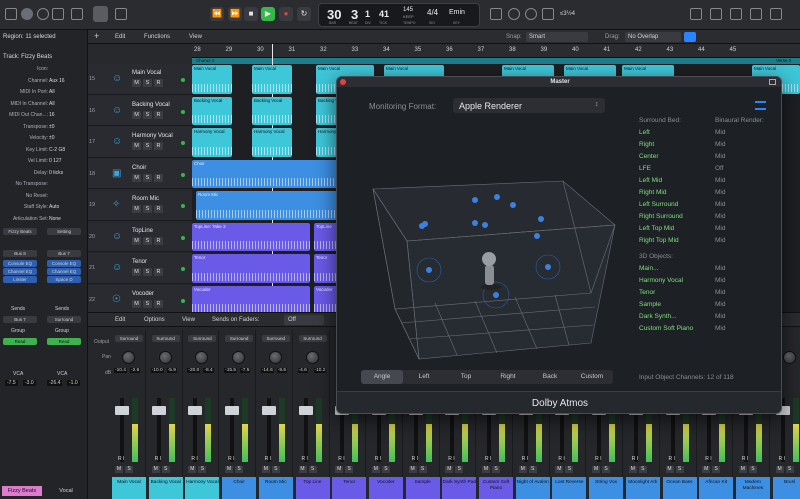 This screenshot has width=800, height=499. Describe the element at coordinates (120, 37) in the screenshot. I see `edit-menu: Edit` at that location.